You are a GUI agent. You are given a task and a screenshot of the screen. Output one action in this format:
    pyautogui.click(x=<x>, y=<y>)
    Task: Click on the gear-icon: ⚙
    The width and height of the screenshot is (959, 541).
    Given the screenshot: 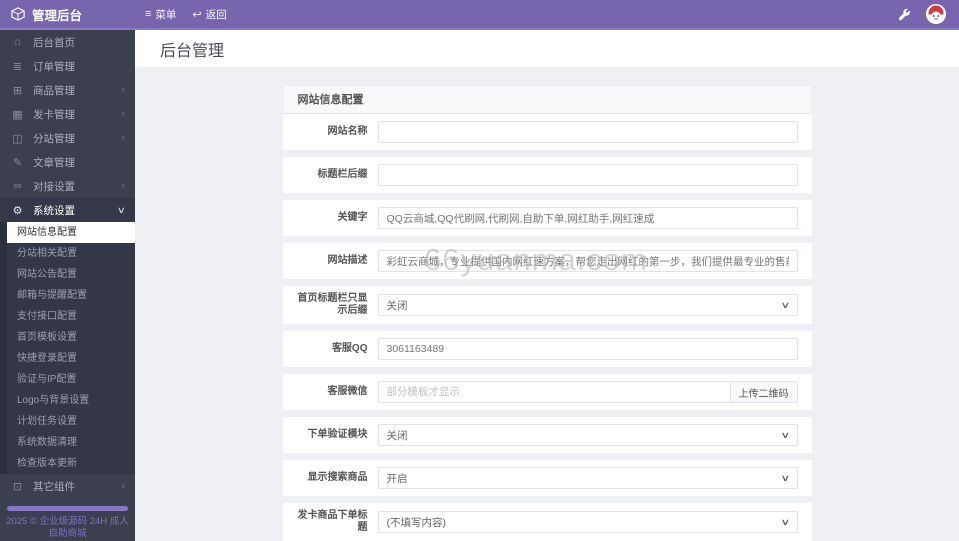 What is the action you would take?
    pyautogui.click(x=17, y=210)
    